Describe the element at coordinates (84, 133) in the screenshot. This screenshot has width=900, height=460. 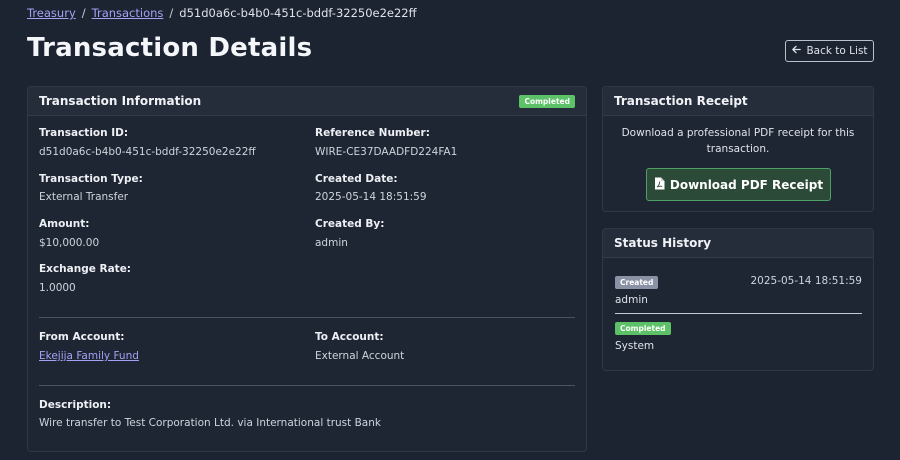
I see `transaction-id-label: Transaction ID:` at that location.